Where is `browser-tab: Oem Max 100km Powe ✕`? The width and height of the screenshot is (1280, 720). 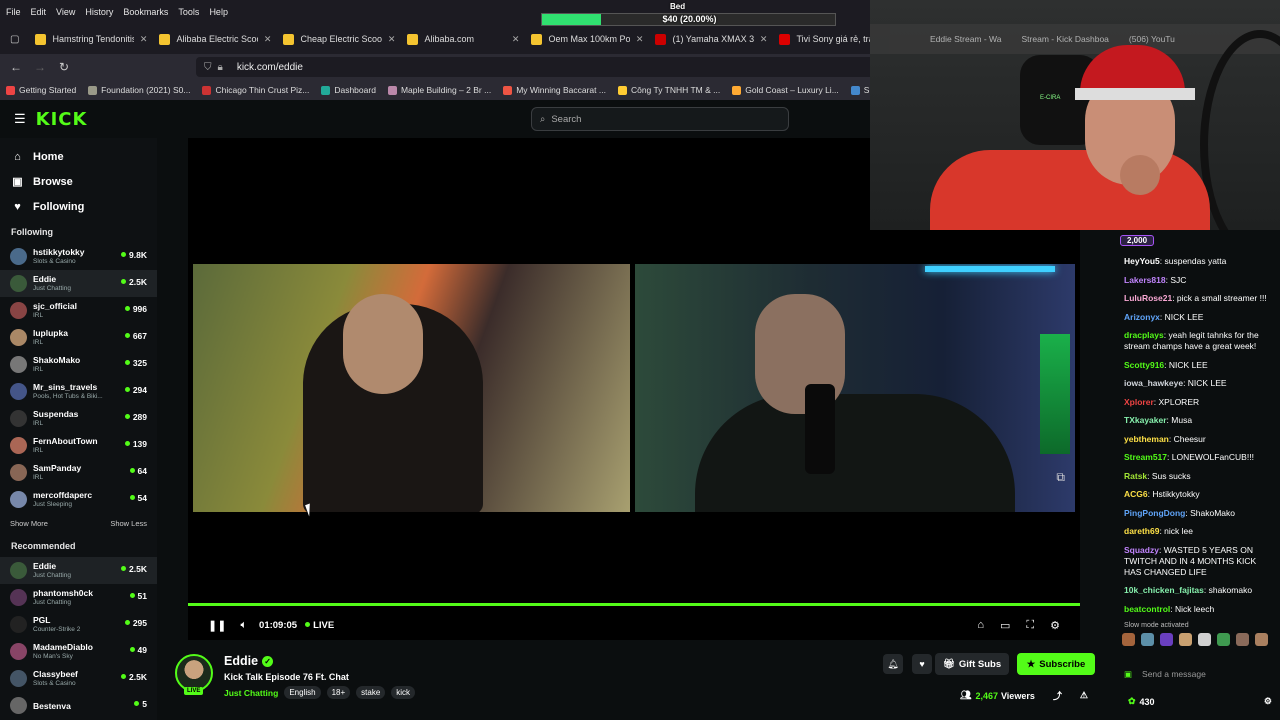
browser-tab: Oem Max 100km Powe ✕ is located at coordinates (587, 39).